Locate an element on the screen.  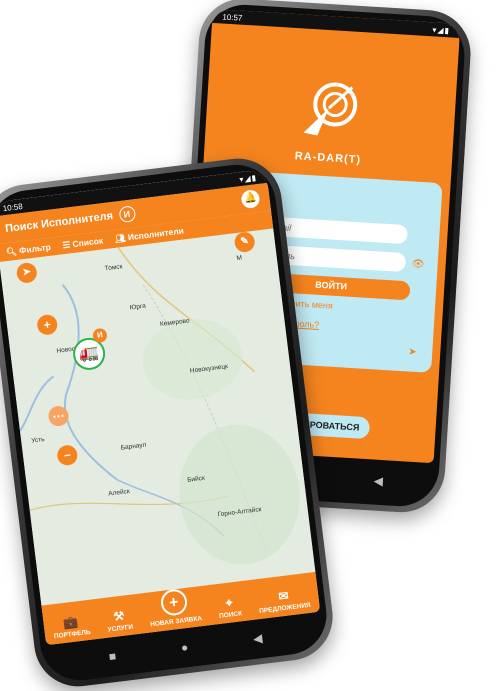
list-icon: ☰ is located at coordinates (66, 244).